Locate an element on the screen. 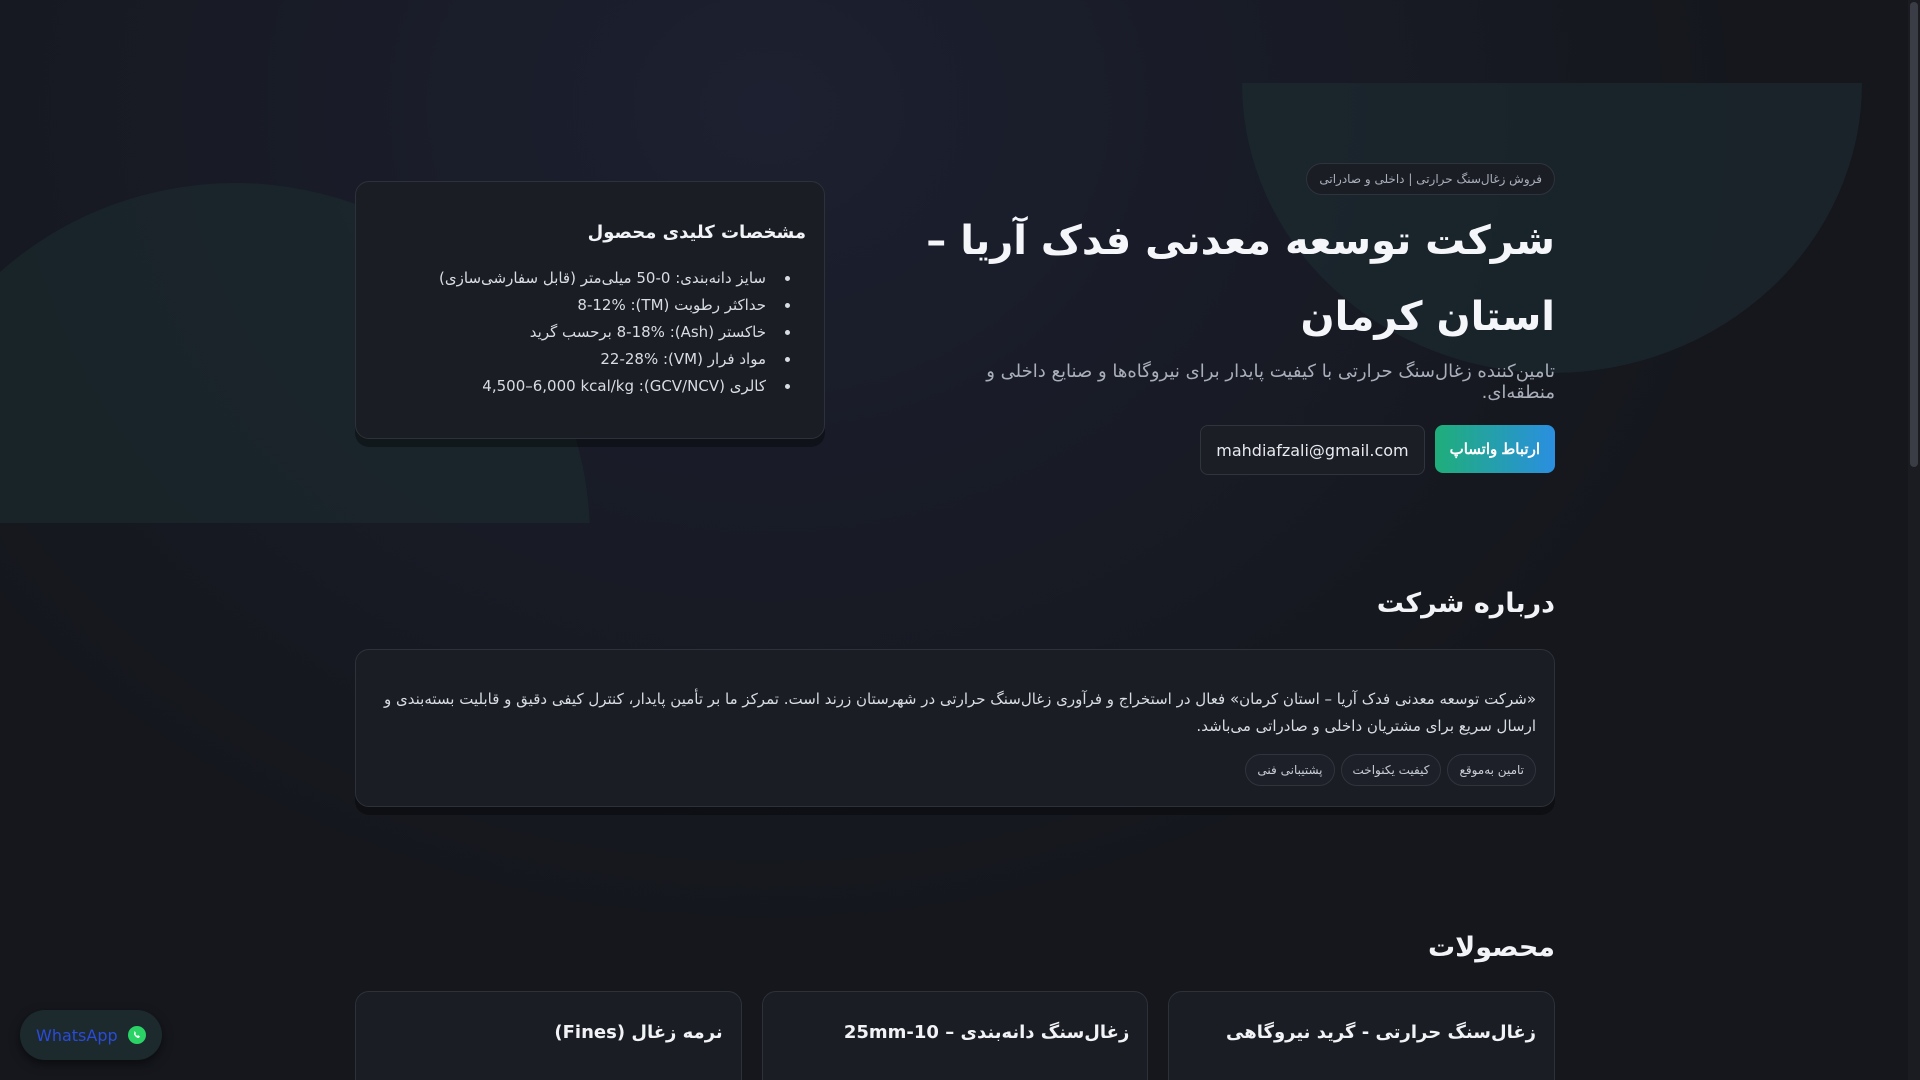 The image size is (1920, 1080). feature-pill: پشتیبانی فنی is located at coordinates (1290, 770).